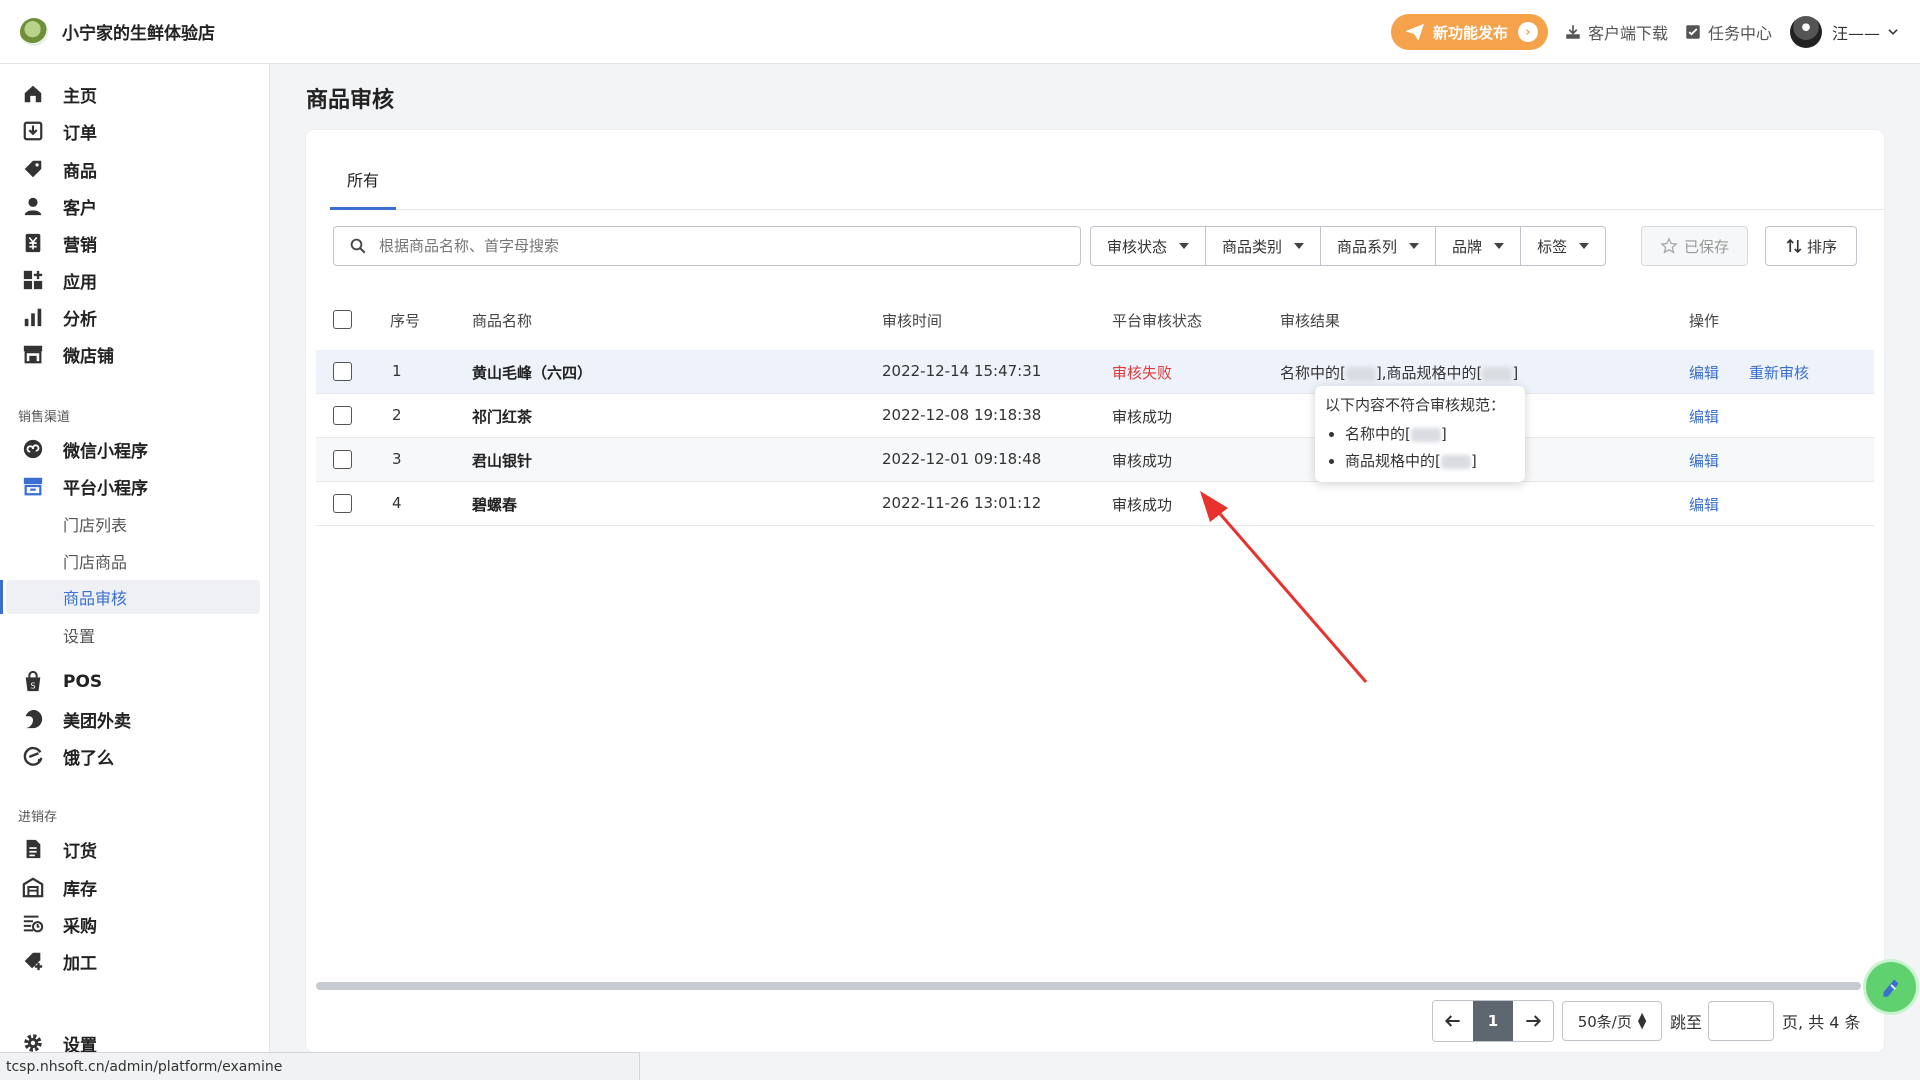  I want to click on sidebar-label: 应用, so click(80, 282).